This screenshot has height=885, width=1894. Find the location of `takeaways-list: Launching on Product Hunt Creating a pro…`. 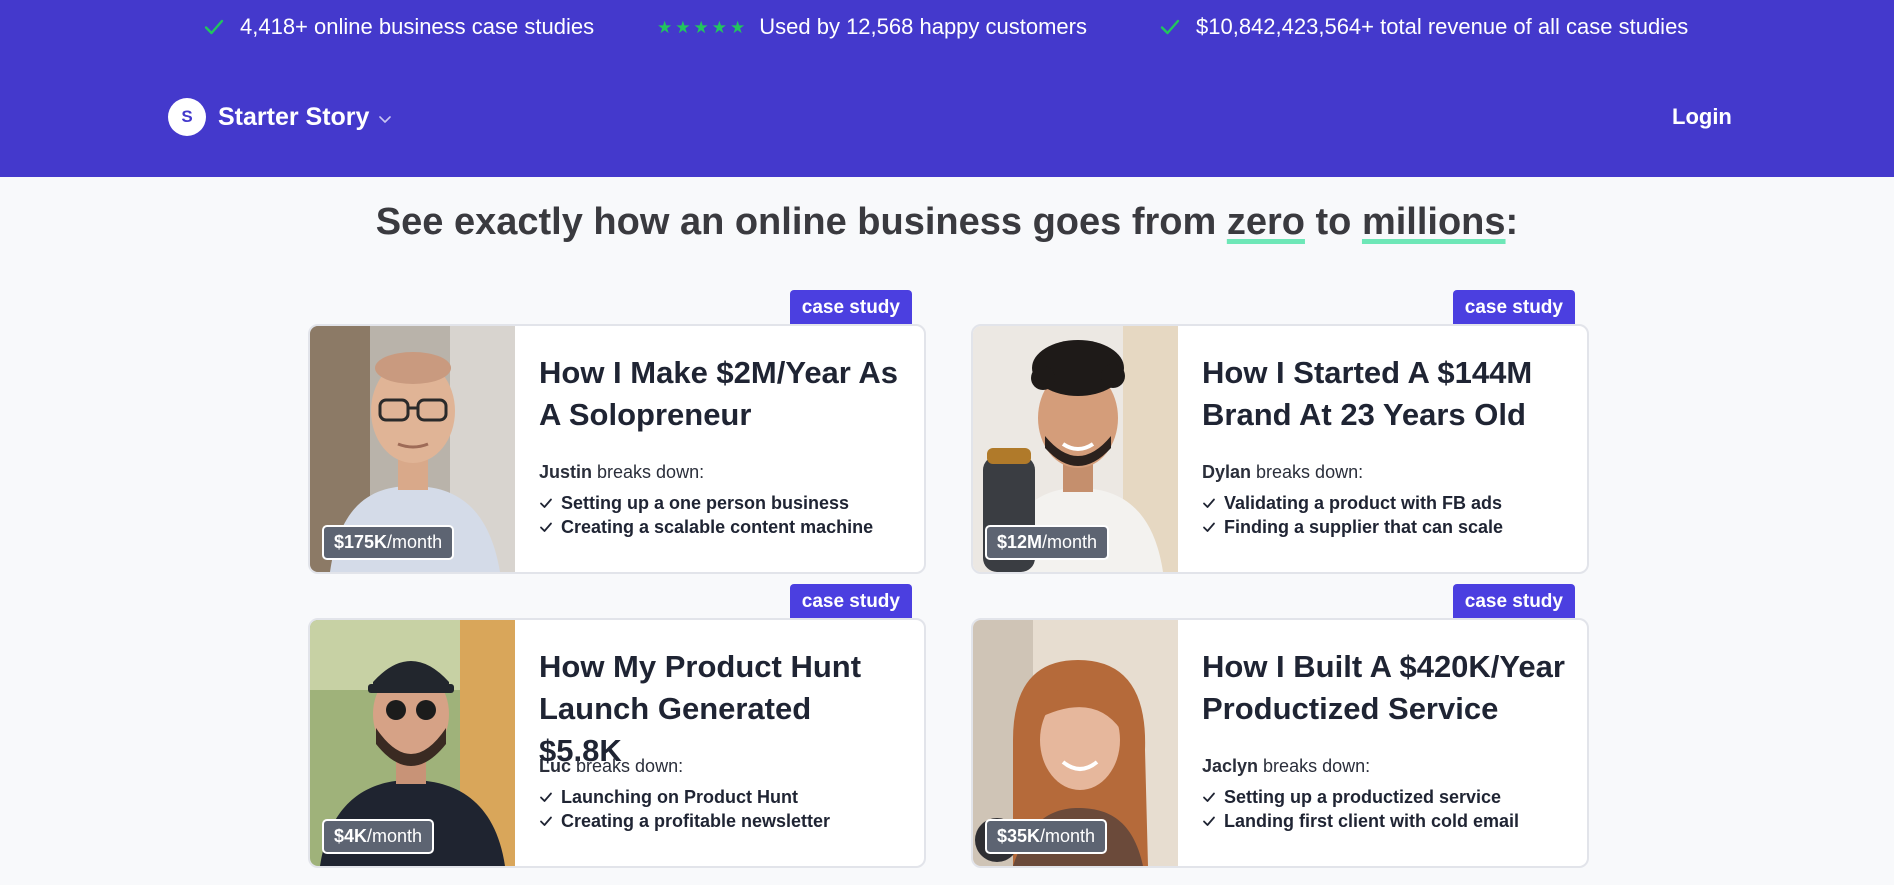

takeaways-list: Launching on Product Hunt Creating a pro… is located at coordinates (720, 809).